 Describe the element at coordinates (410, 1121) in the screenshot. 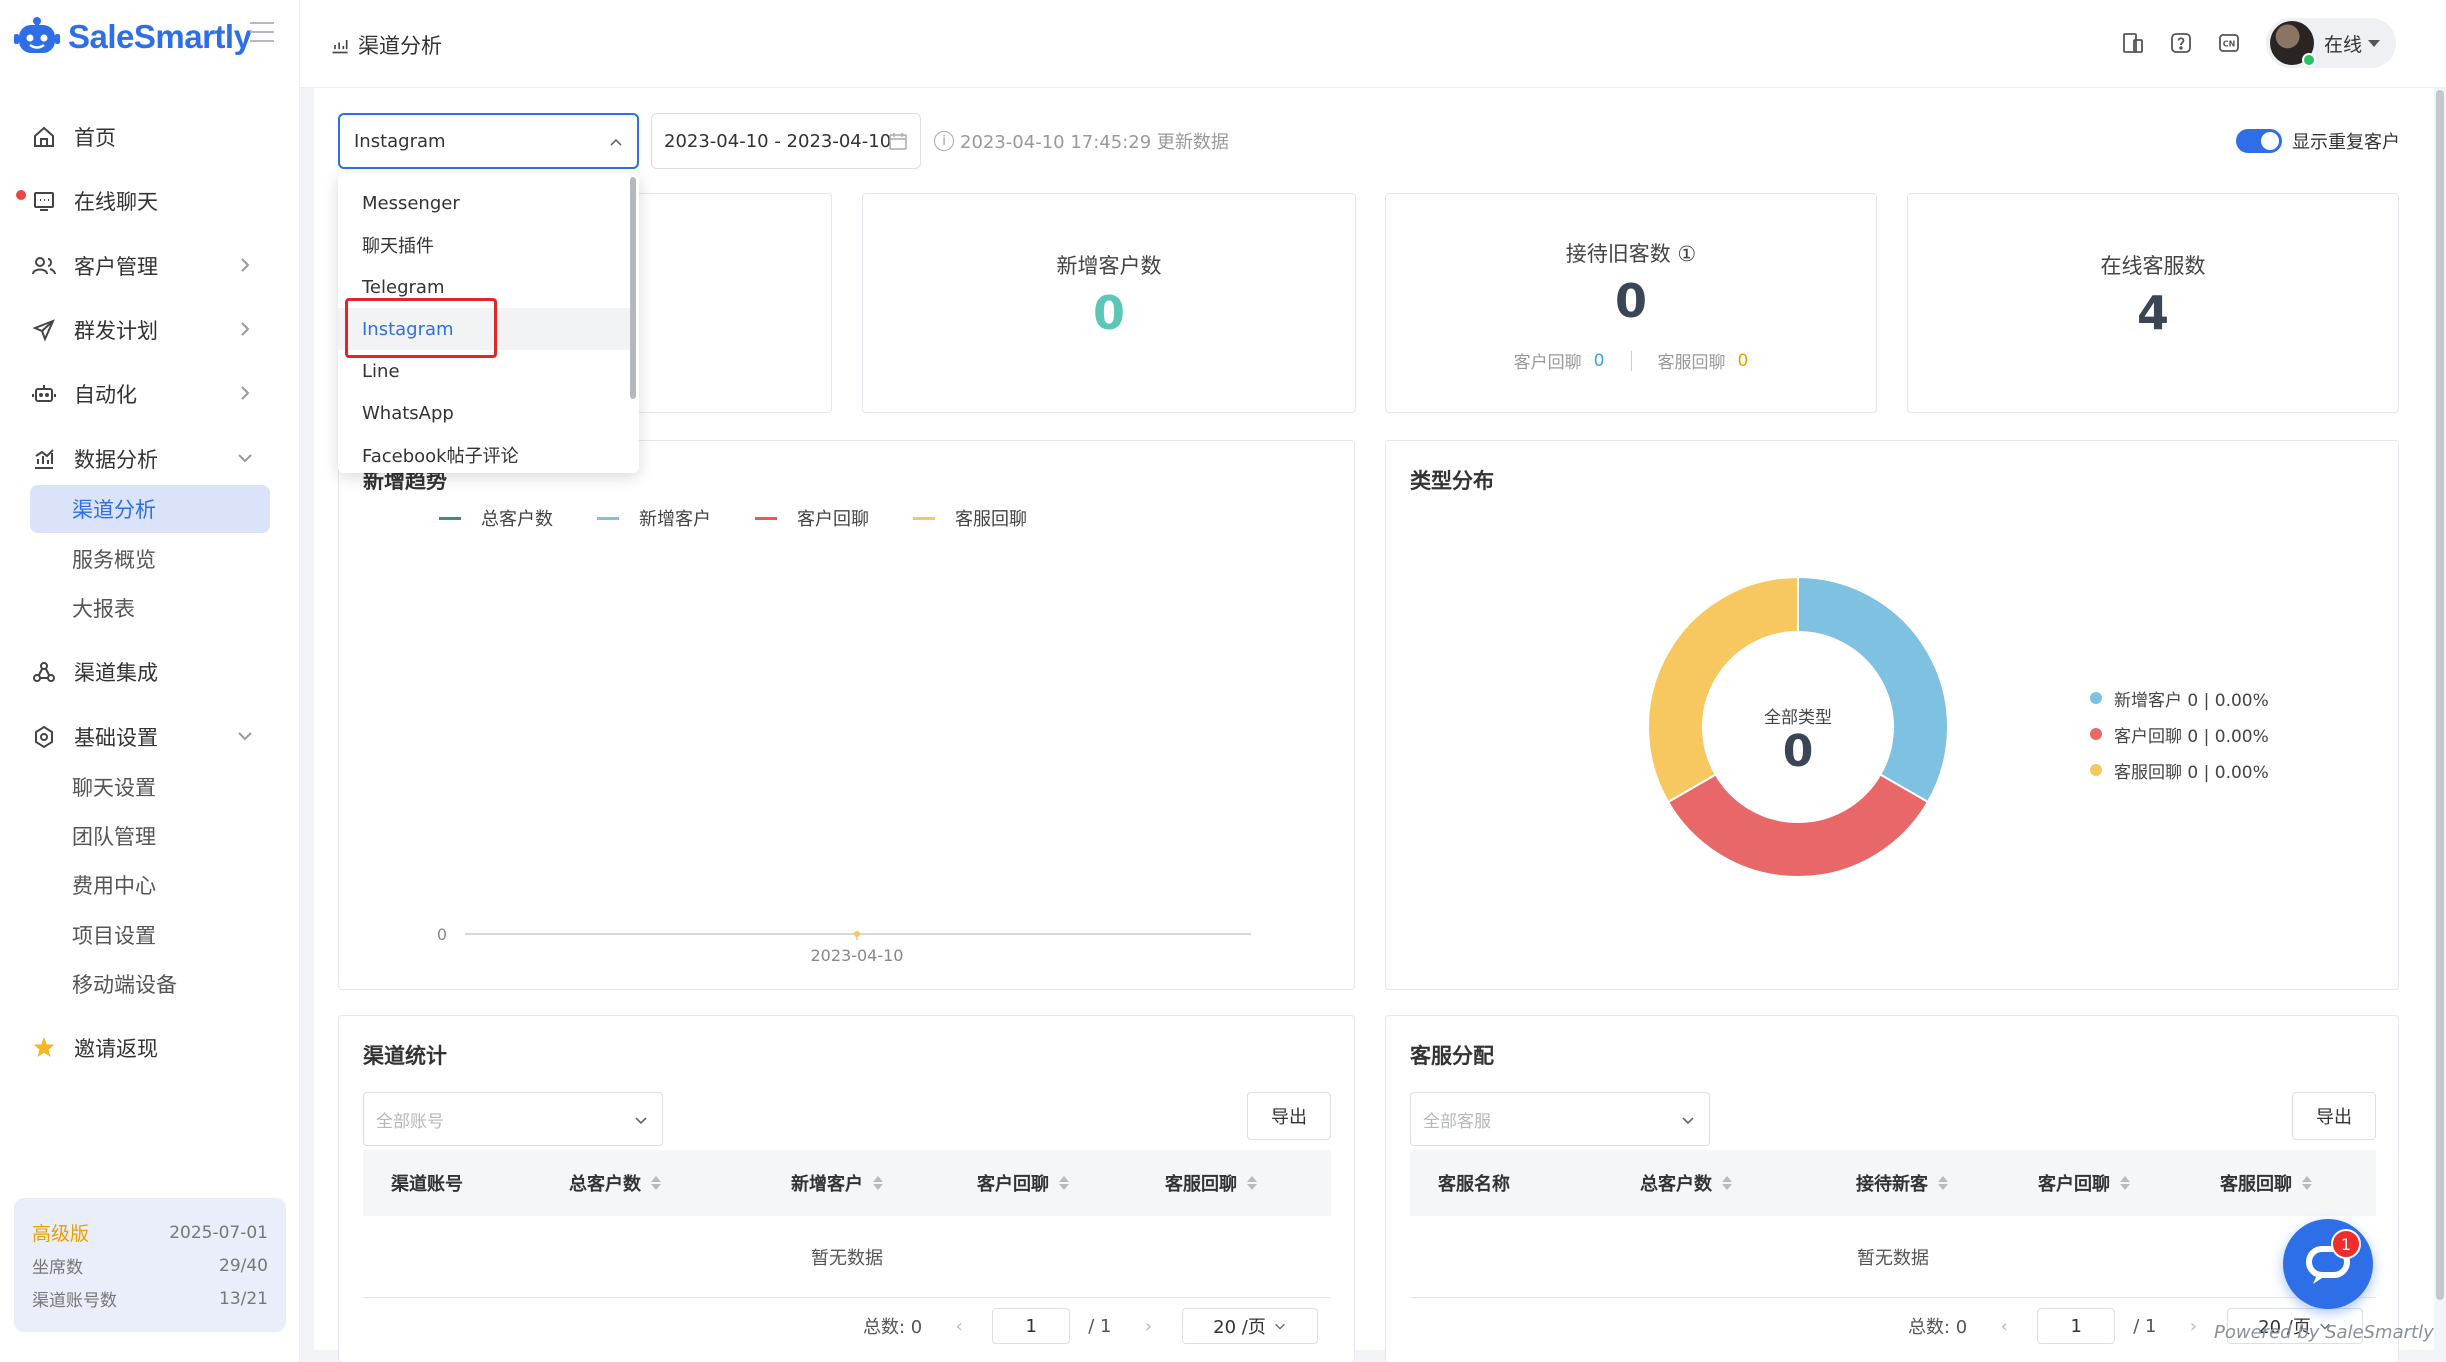

I see `account-filter-placeholder: 全部账号` at that location.